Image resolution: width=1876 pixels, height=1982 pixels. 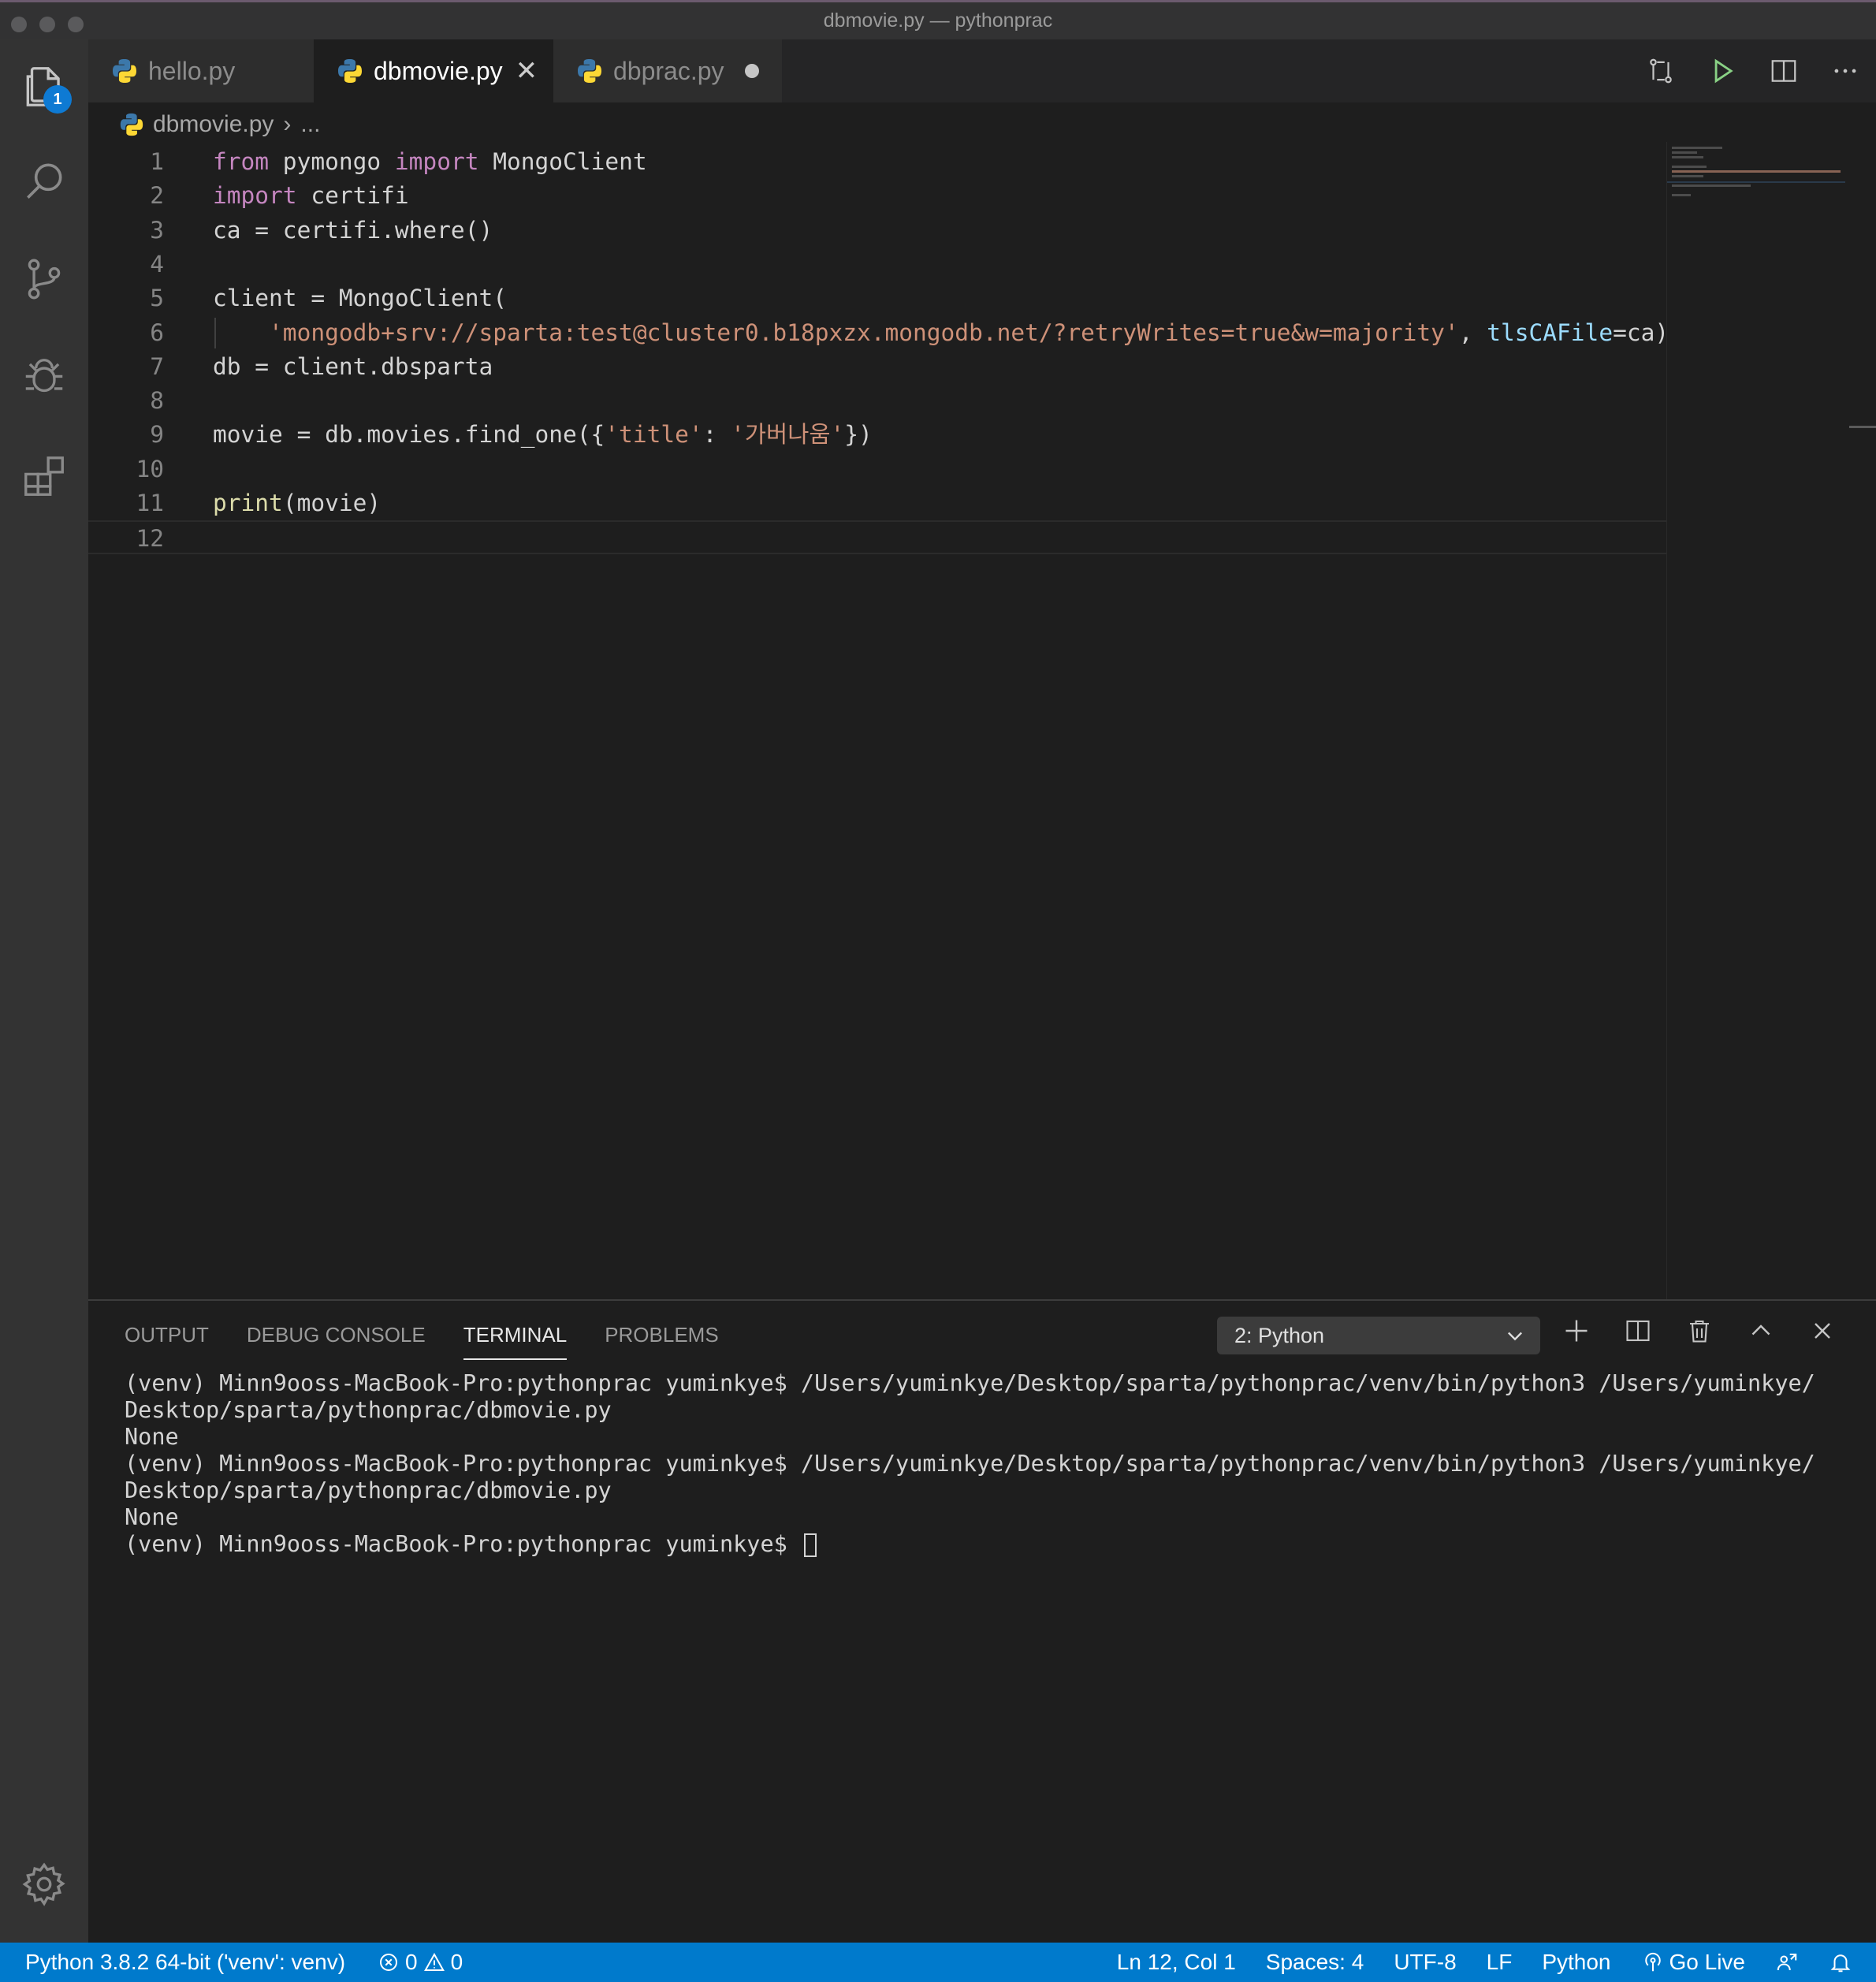 I want to click on gear-icon, so click(x=43, y=1884).